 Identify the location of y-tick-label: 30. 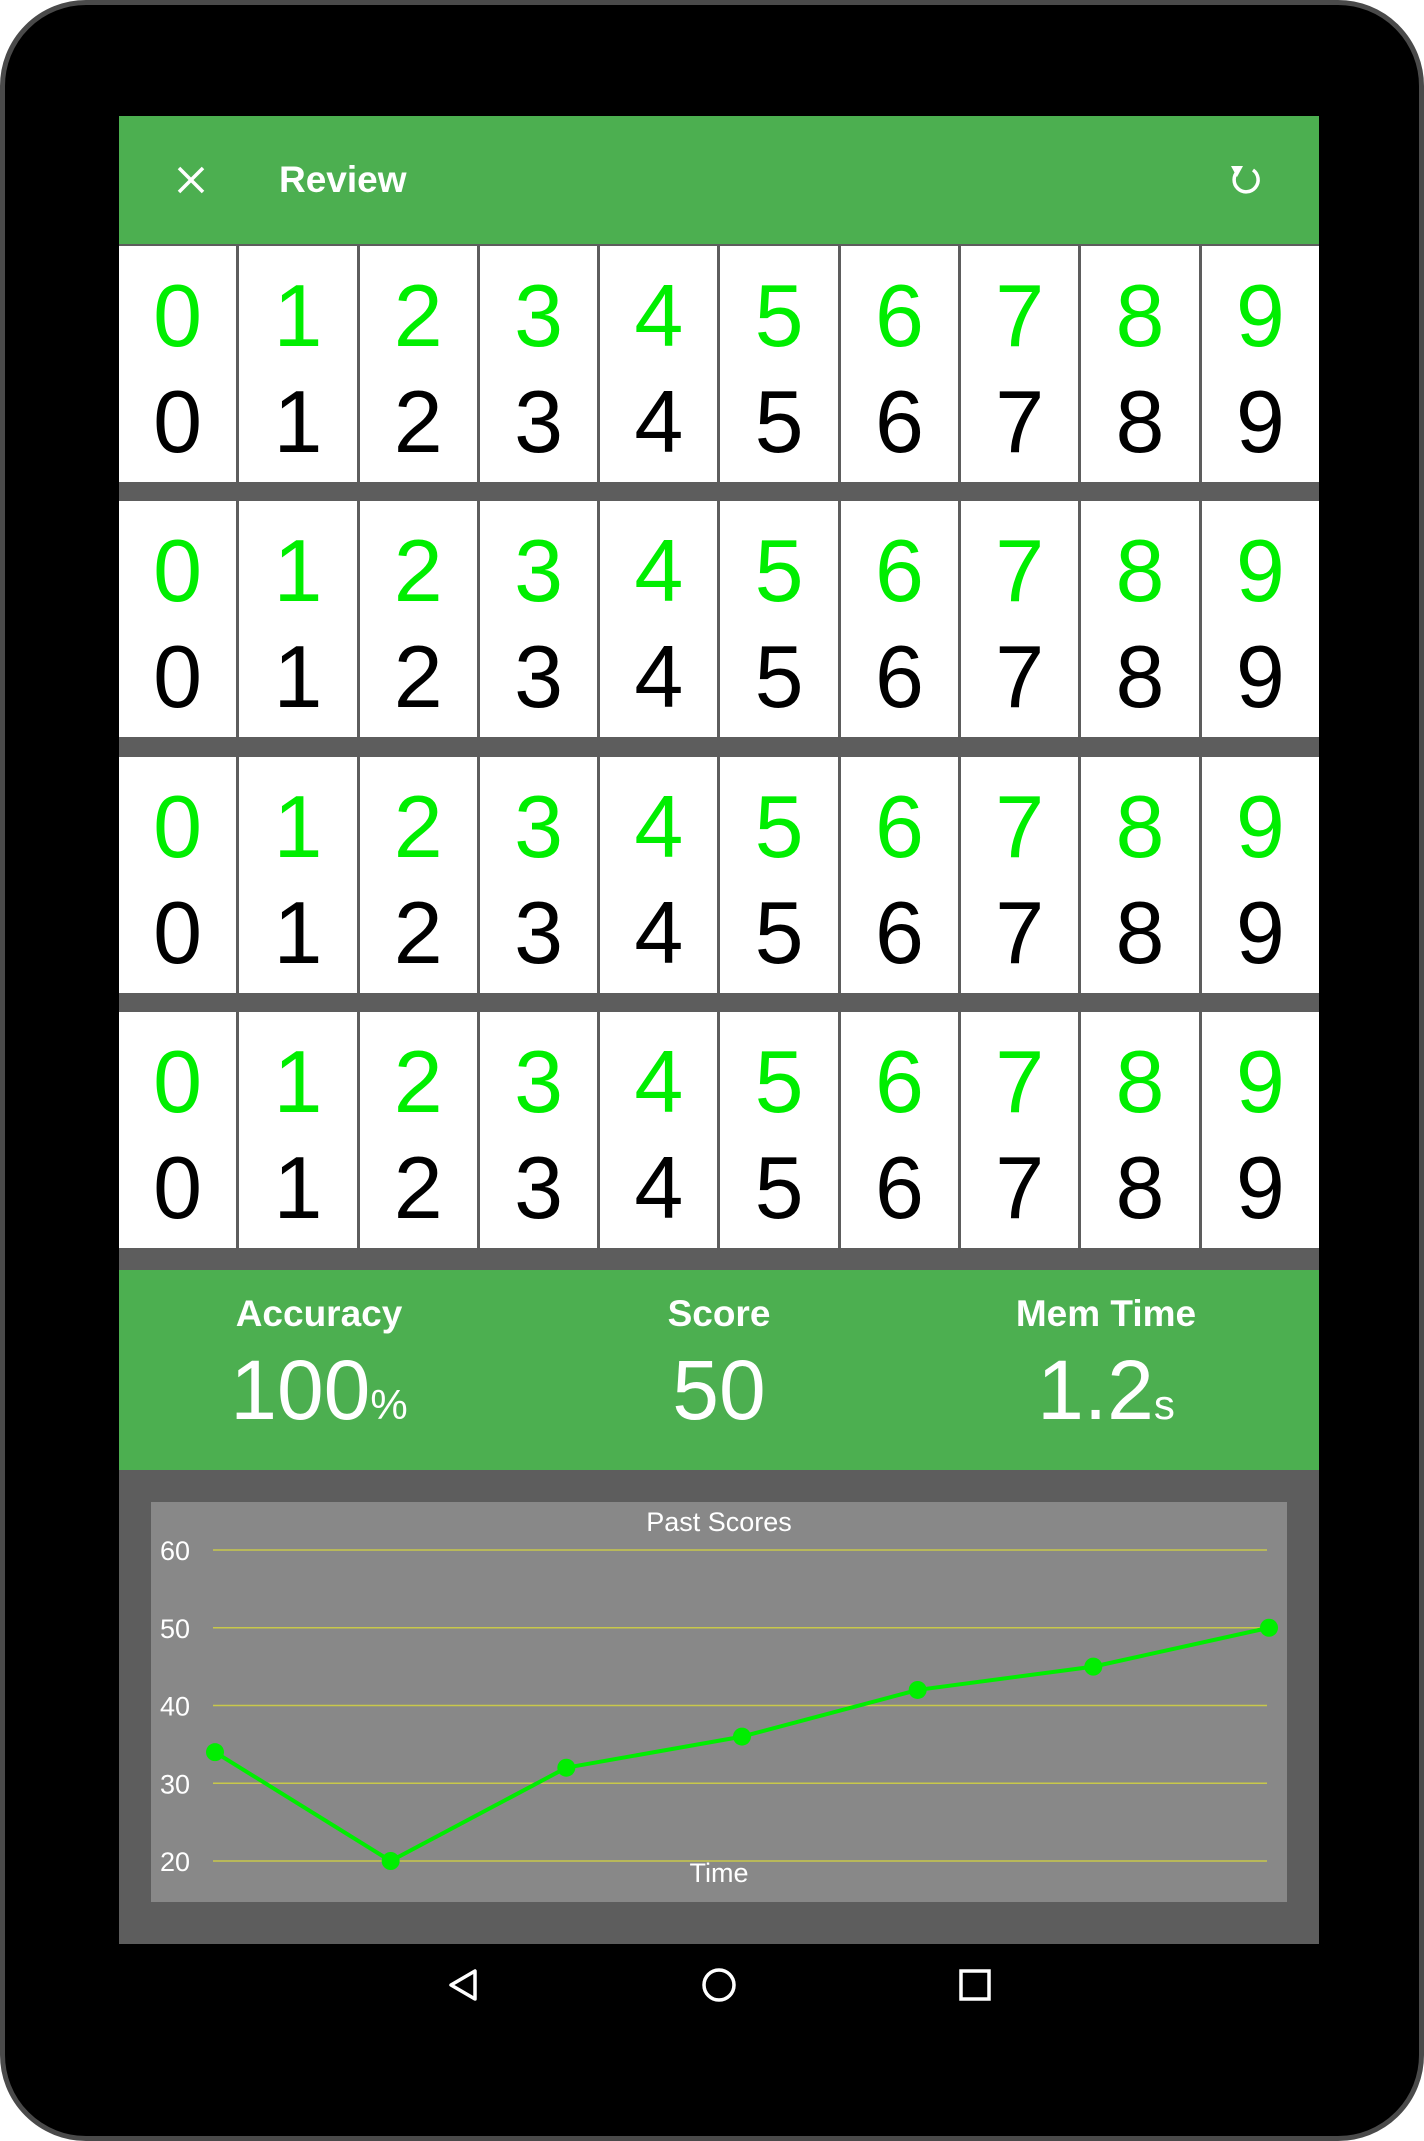
(175, 1784).